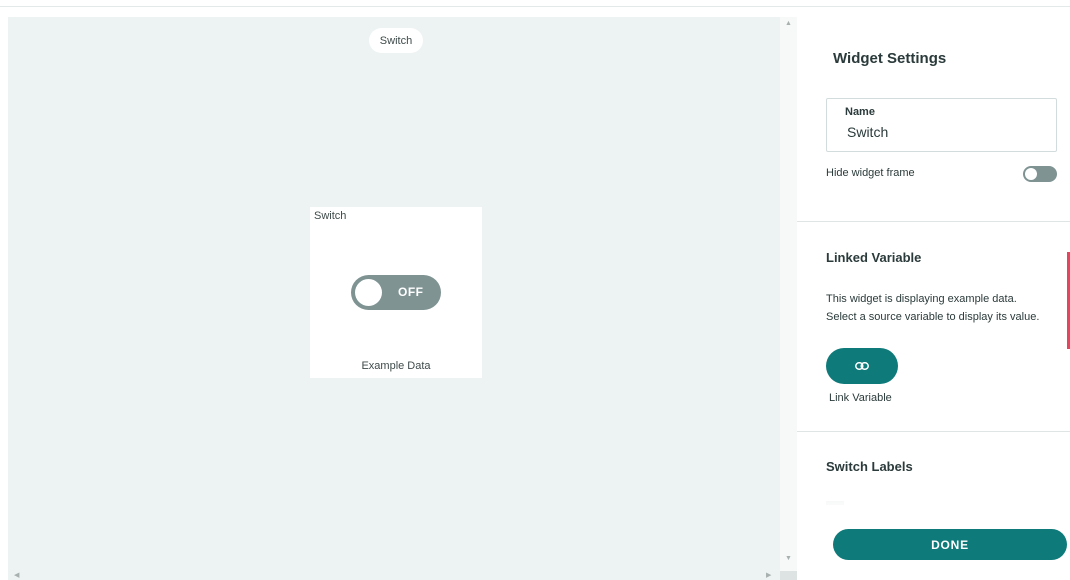 Image resolution: width=1070 pixels, height=580 pixels. Describe the element at coordinates (788, 23) in the screenshot. I see `scroll-up-icon: ▲` at that location.